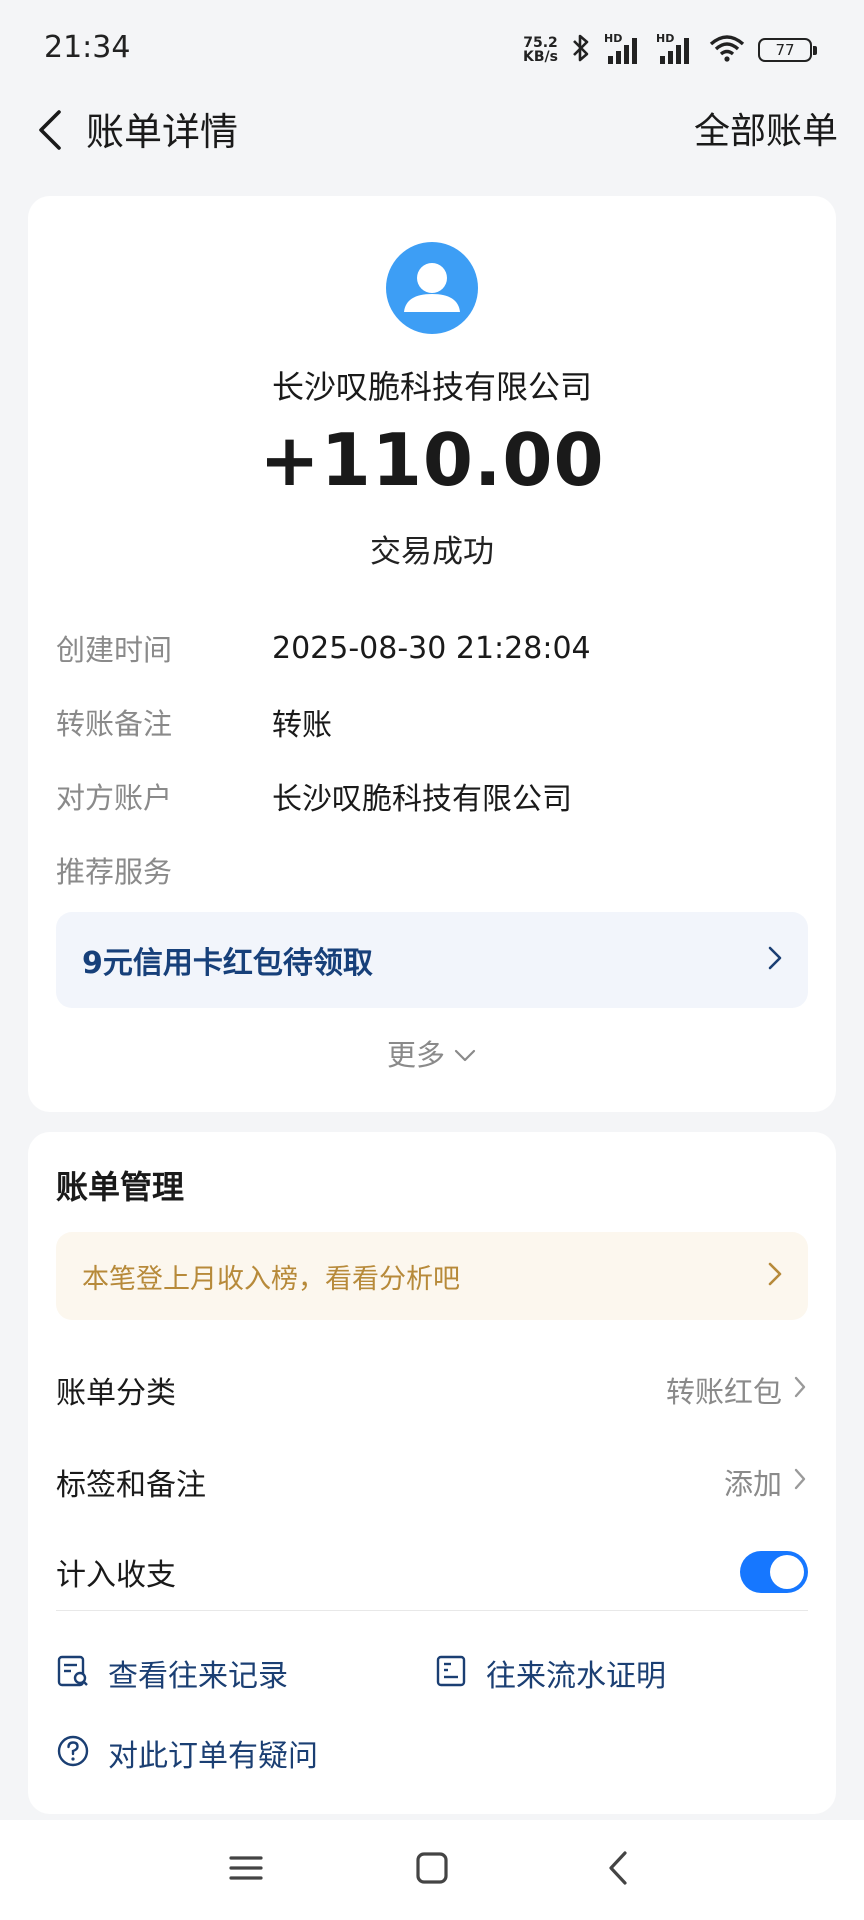 The image size is (864, 1920). I want to click on detail-row-counterparty: 对方账户 长沙叹脆科技有限公司, so click(314, 796).